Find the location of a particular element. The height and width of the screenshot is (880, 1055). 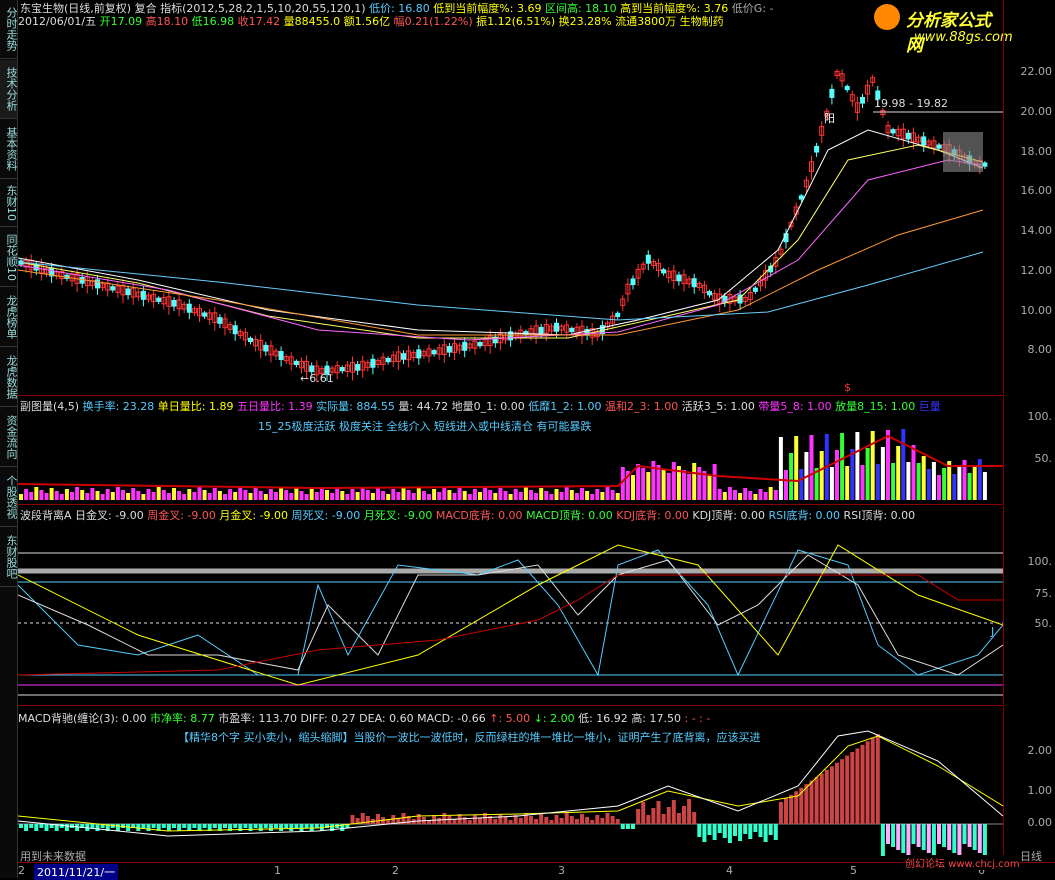

macd-stat: ↑: 5.00 is located at coordinates (511, 718).